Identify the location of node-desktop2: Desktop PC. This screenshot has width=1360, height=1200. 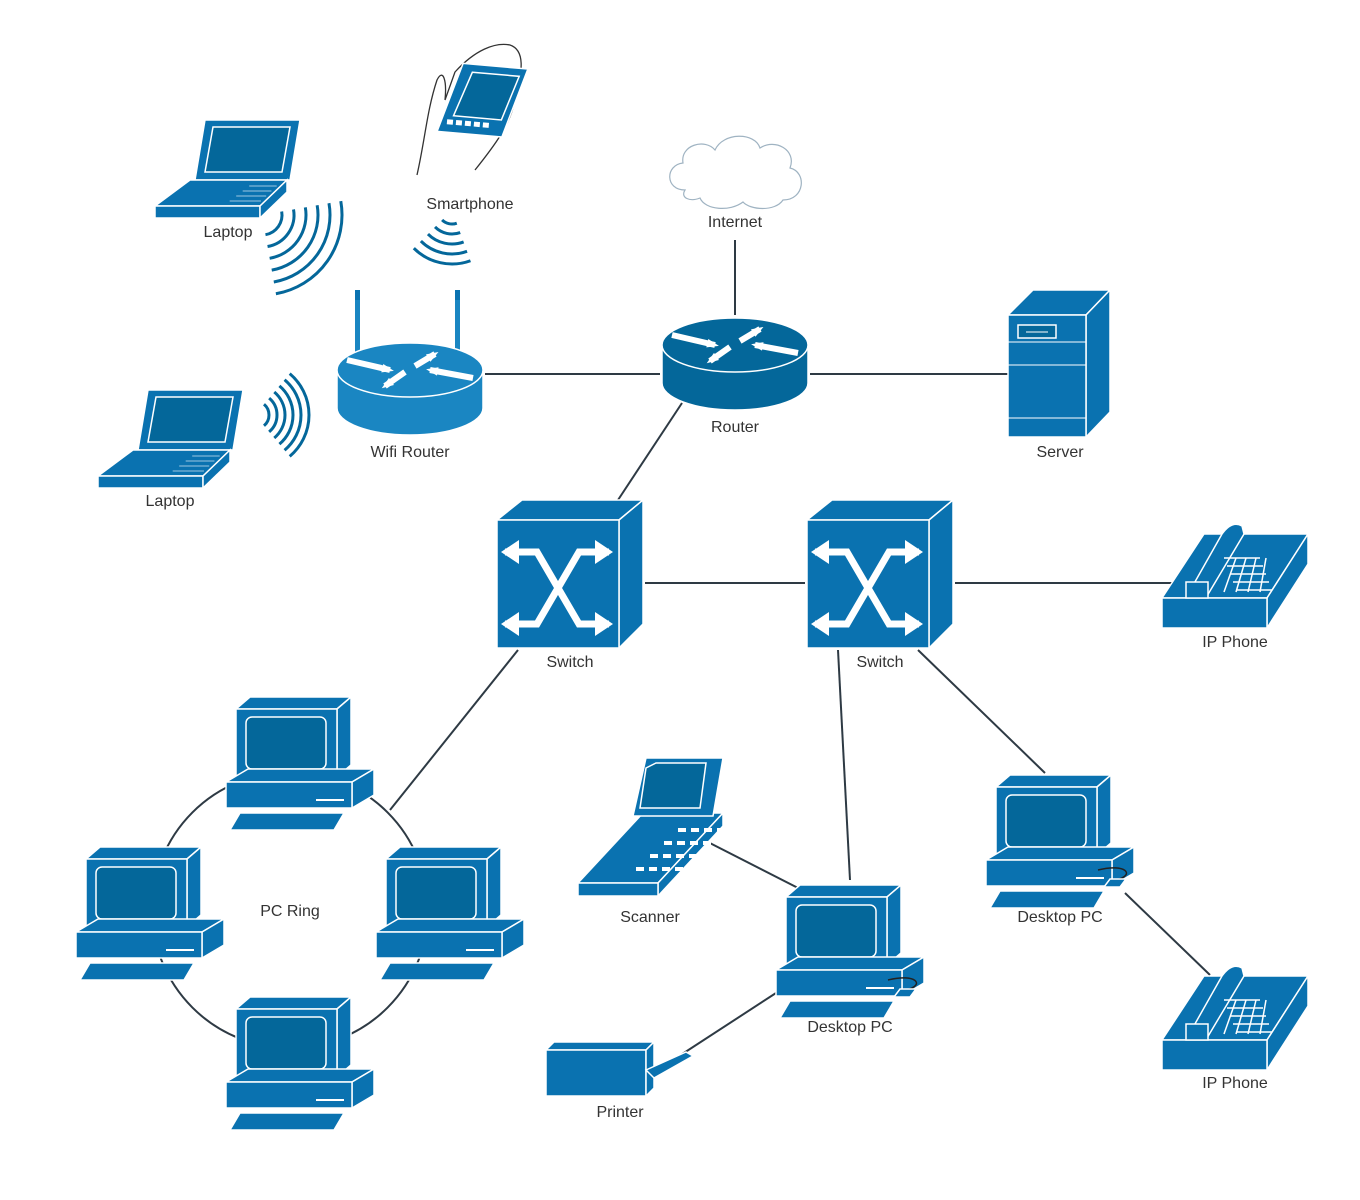
(1060, 849).